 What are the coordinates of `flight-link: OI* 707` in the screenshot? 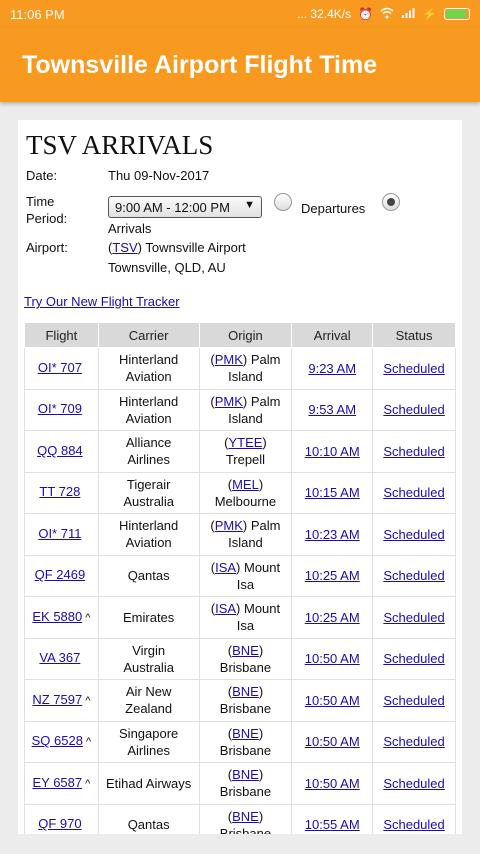 It's located at (60, 367).